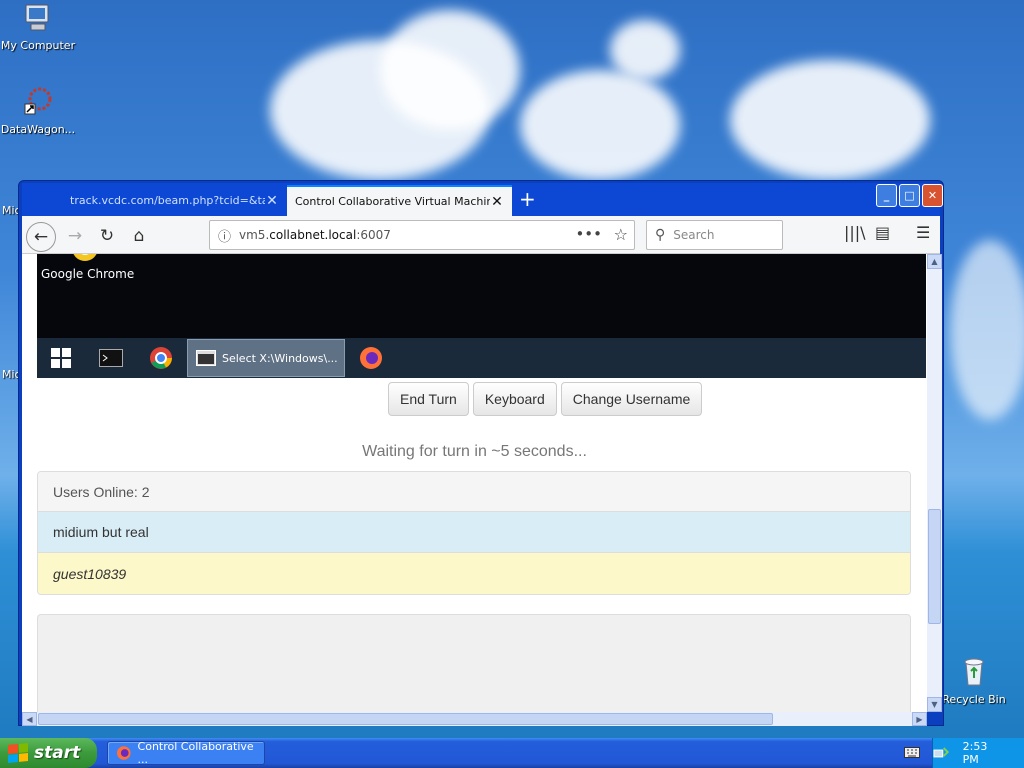  I want to click on console-window-icon, so click(206, 358).